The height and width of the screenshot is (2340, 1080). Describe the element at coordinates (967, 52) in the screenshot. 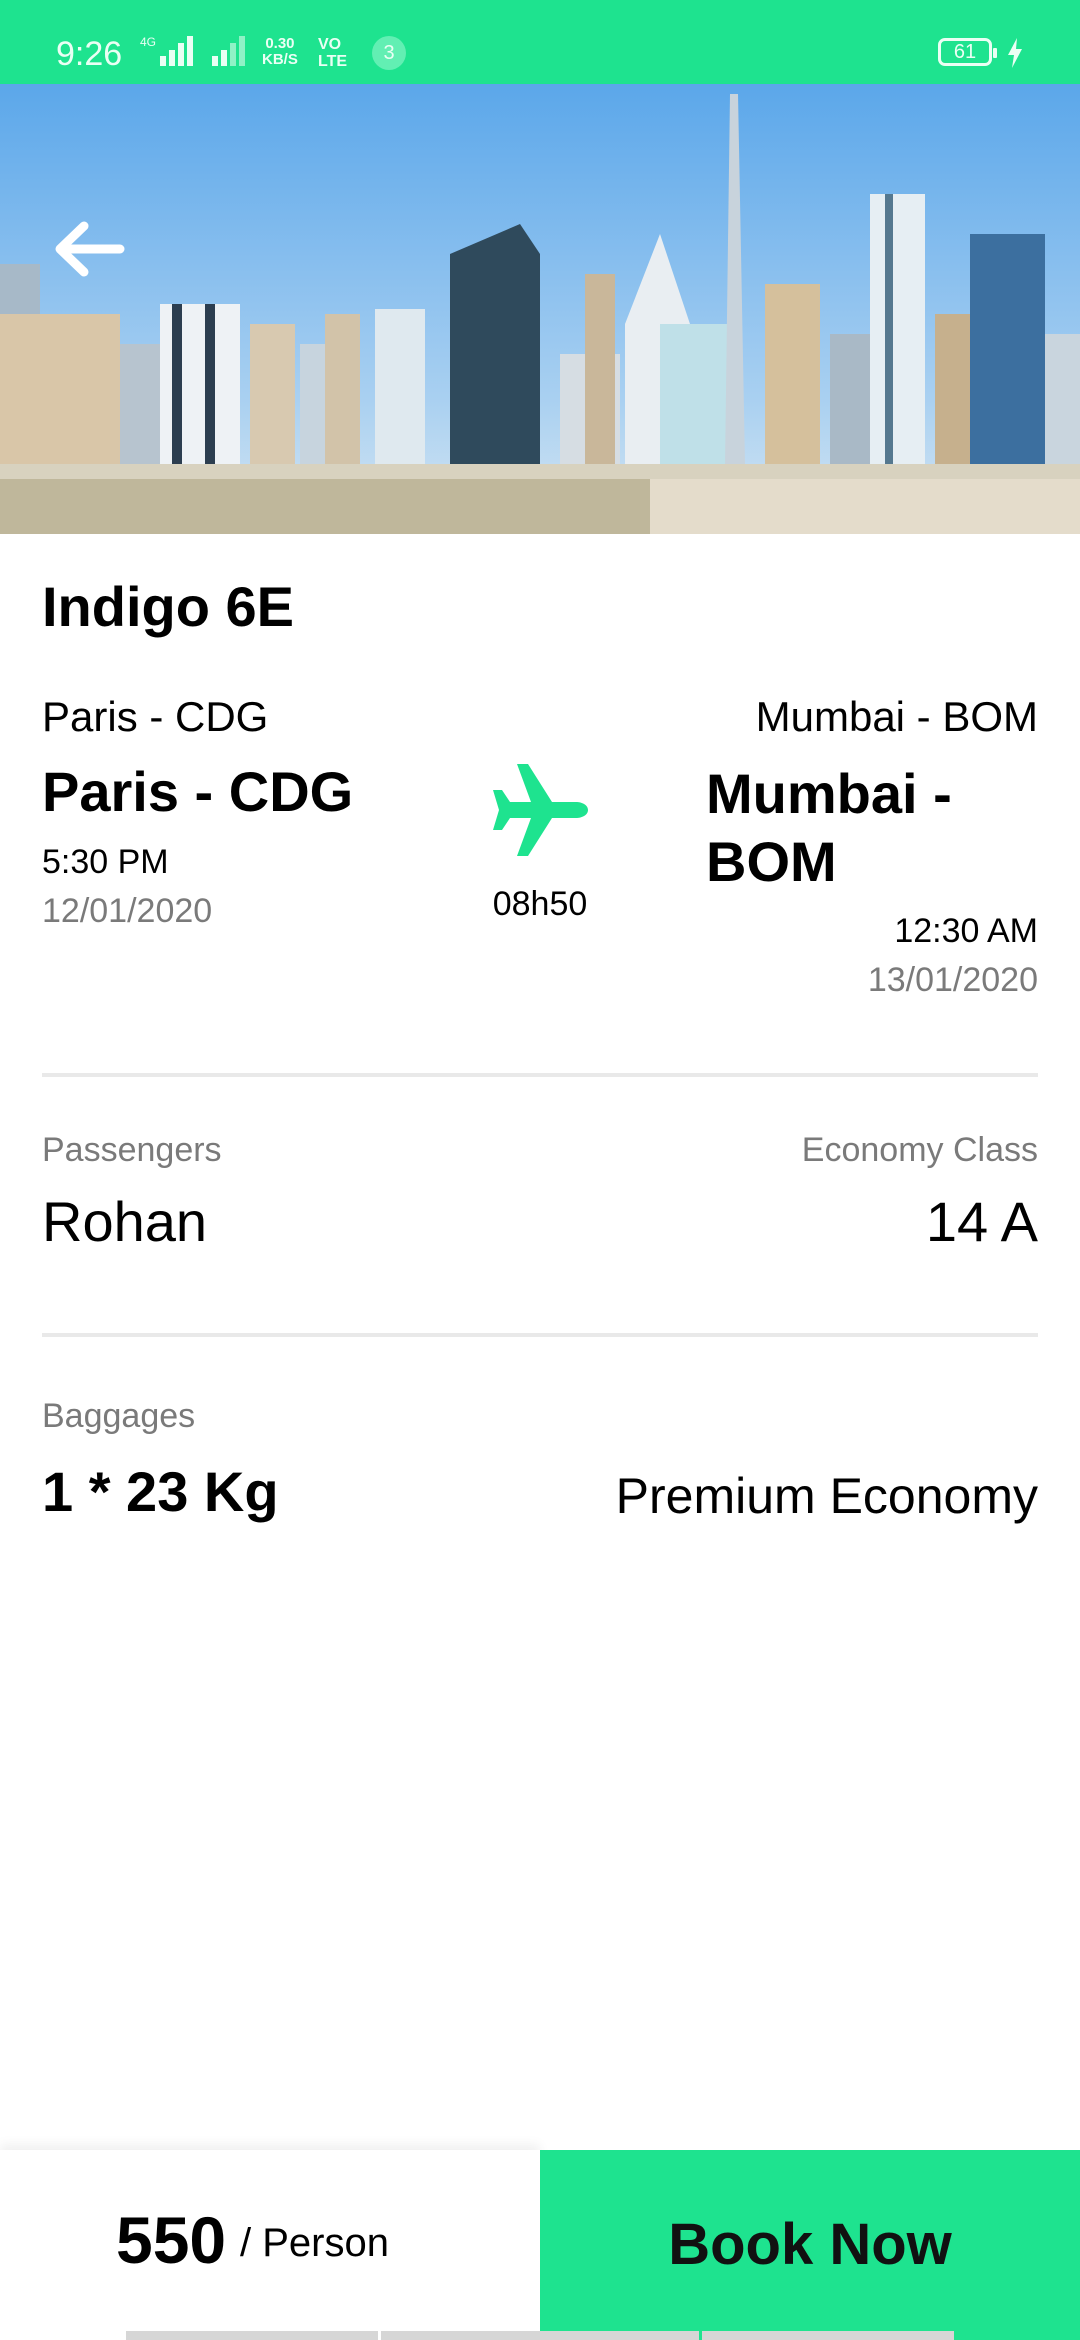

I see `battery-icon: 61` at that location.